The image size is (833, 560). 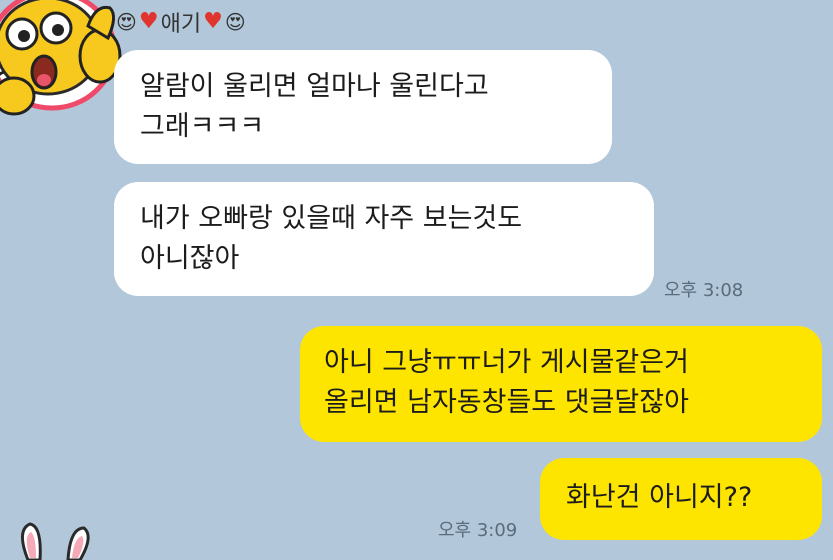 I want to click on outgoing-message-bubble: 화난건 아니지??, so click(x=681, y=499).